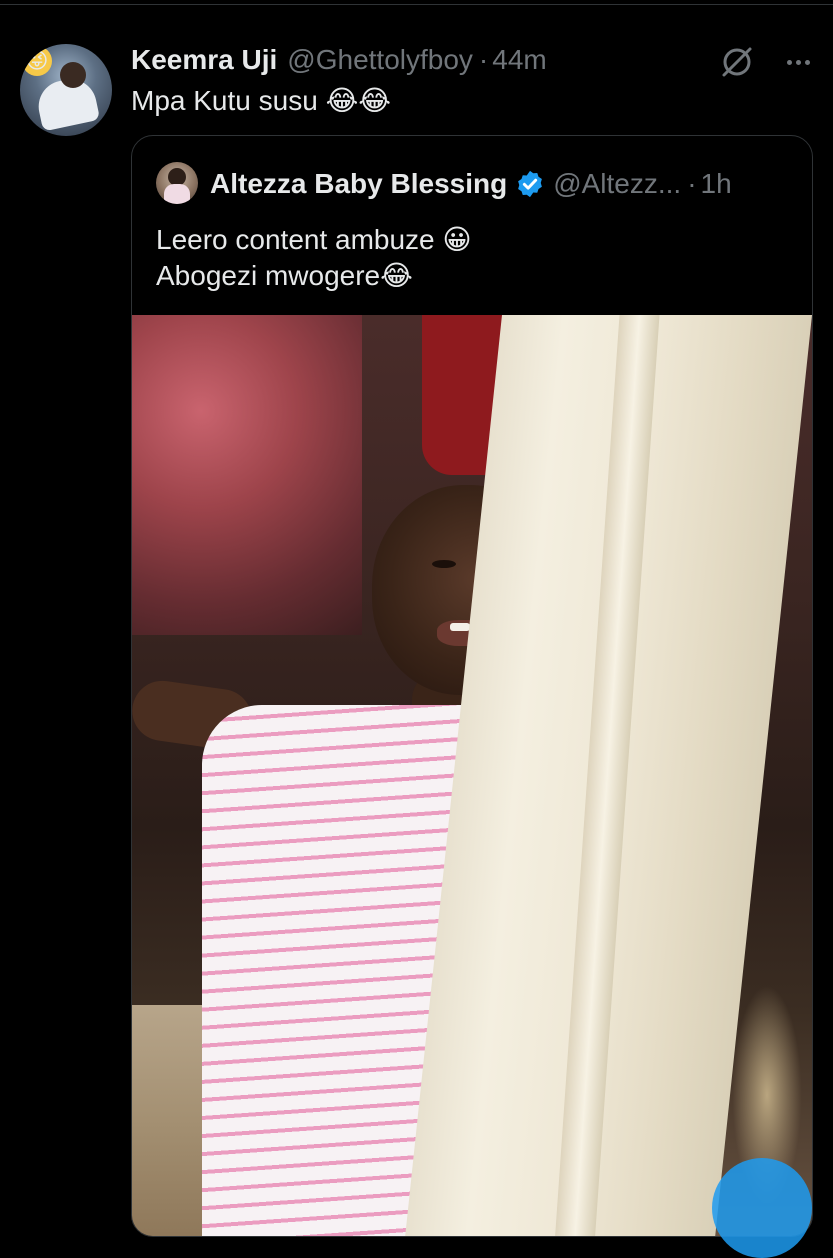  Describe the element at coordinates (224, 100) in the screenshot. I see `tweet-text-content: Mpa Kutu susu` at that location.